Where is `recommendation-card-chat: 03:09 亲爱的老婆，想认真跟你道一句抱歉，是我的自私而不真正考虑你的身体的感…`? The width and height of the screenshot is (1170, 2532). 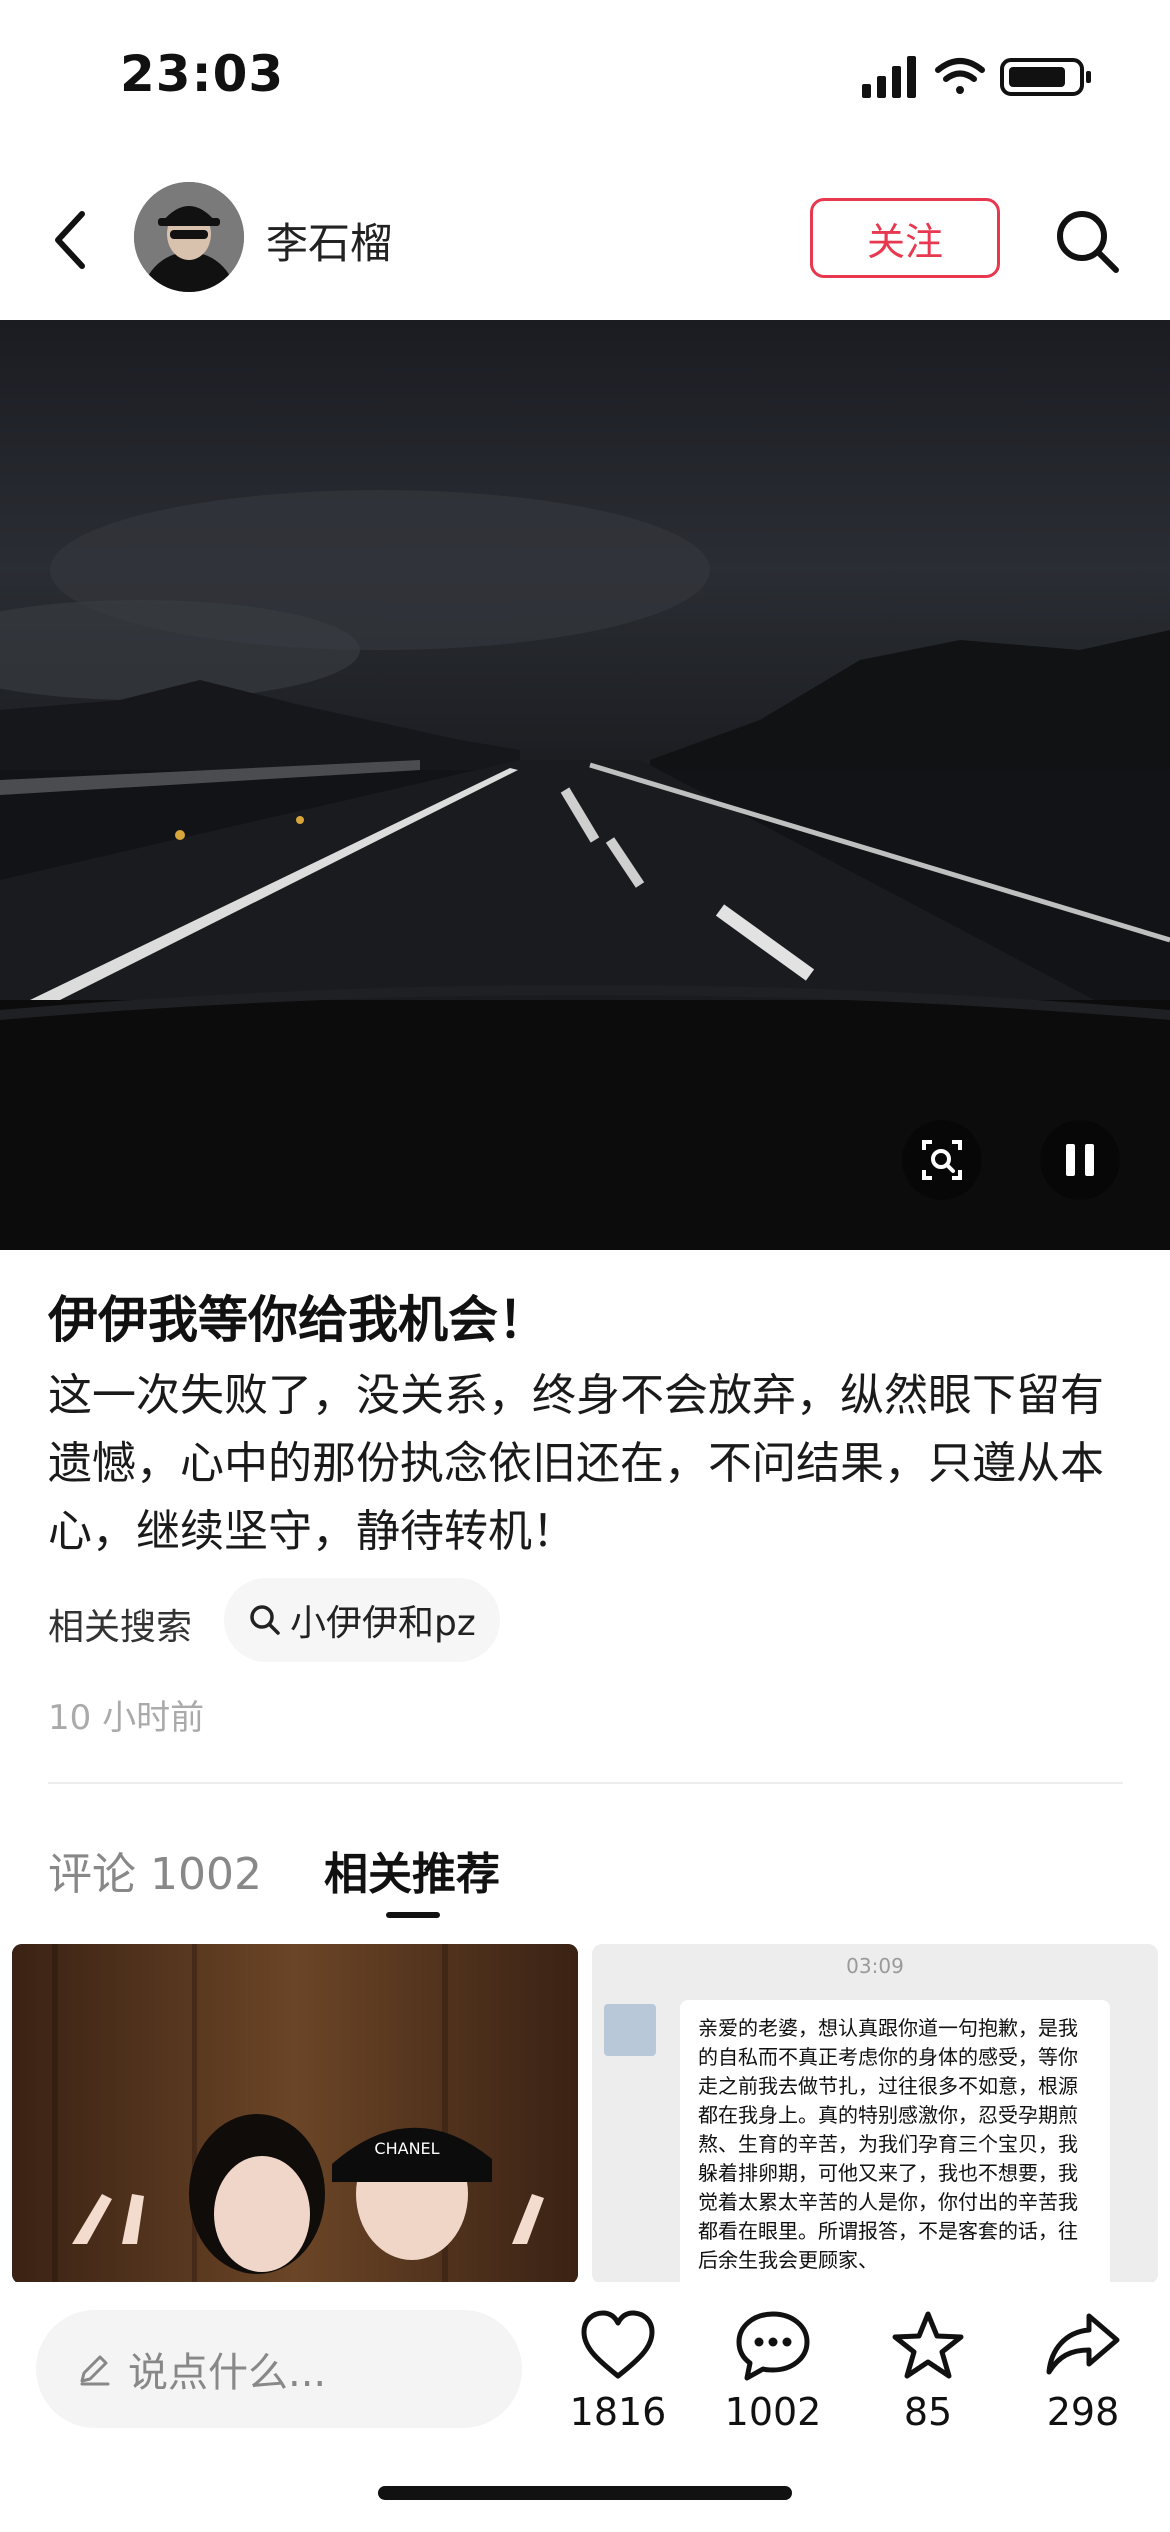
recommendation-card-chat: 03:09 亲爱的老婆，想认真跟你道一句抱歉，是我的自私而不真正考虑你的身体的感… is located at coordinates (875, 2114).